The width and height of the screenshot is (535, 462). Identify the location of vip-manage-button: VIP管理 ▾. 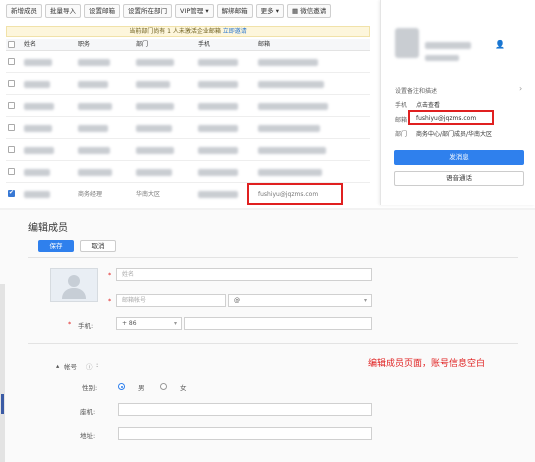
(194, 11).